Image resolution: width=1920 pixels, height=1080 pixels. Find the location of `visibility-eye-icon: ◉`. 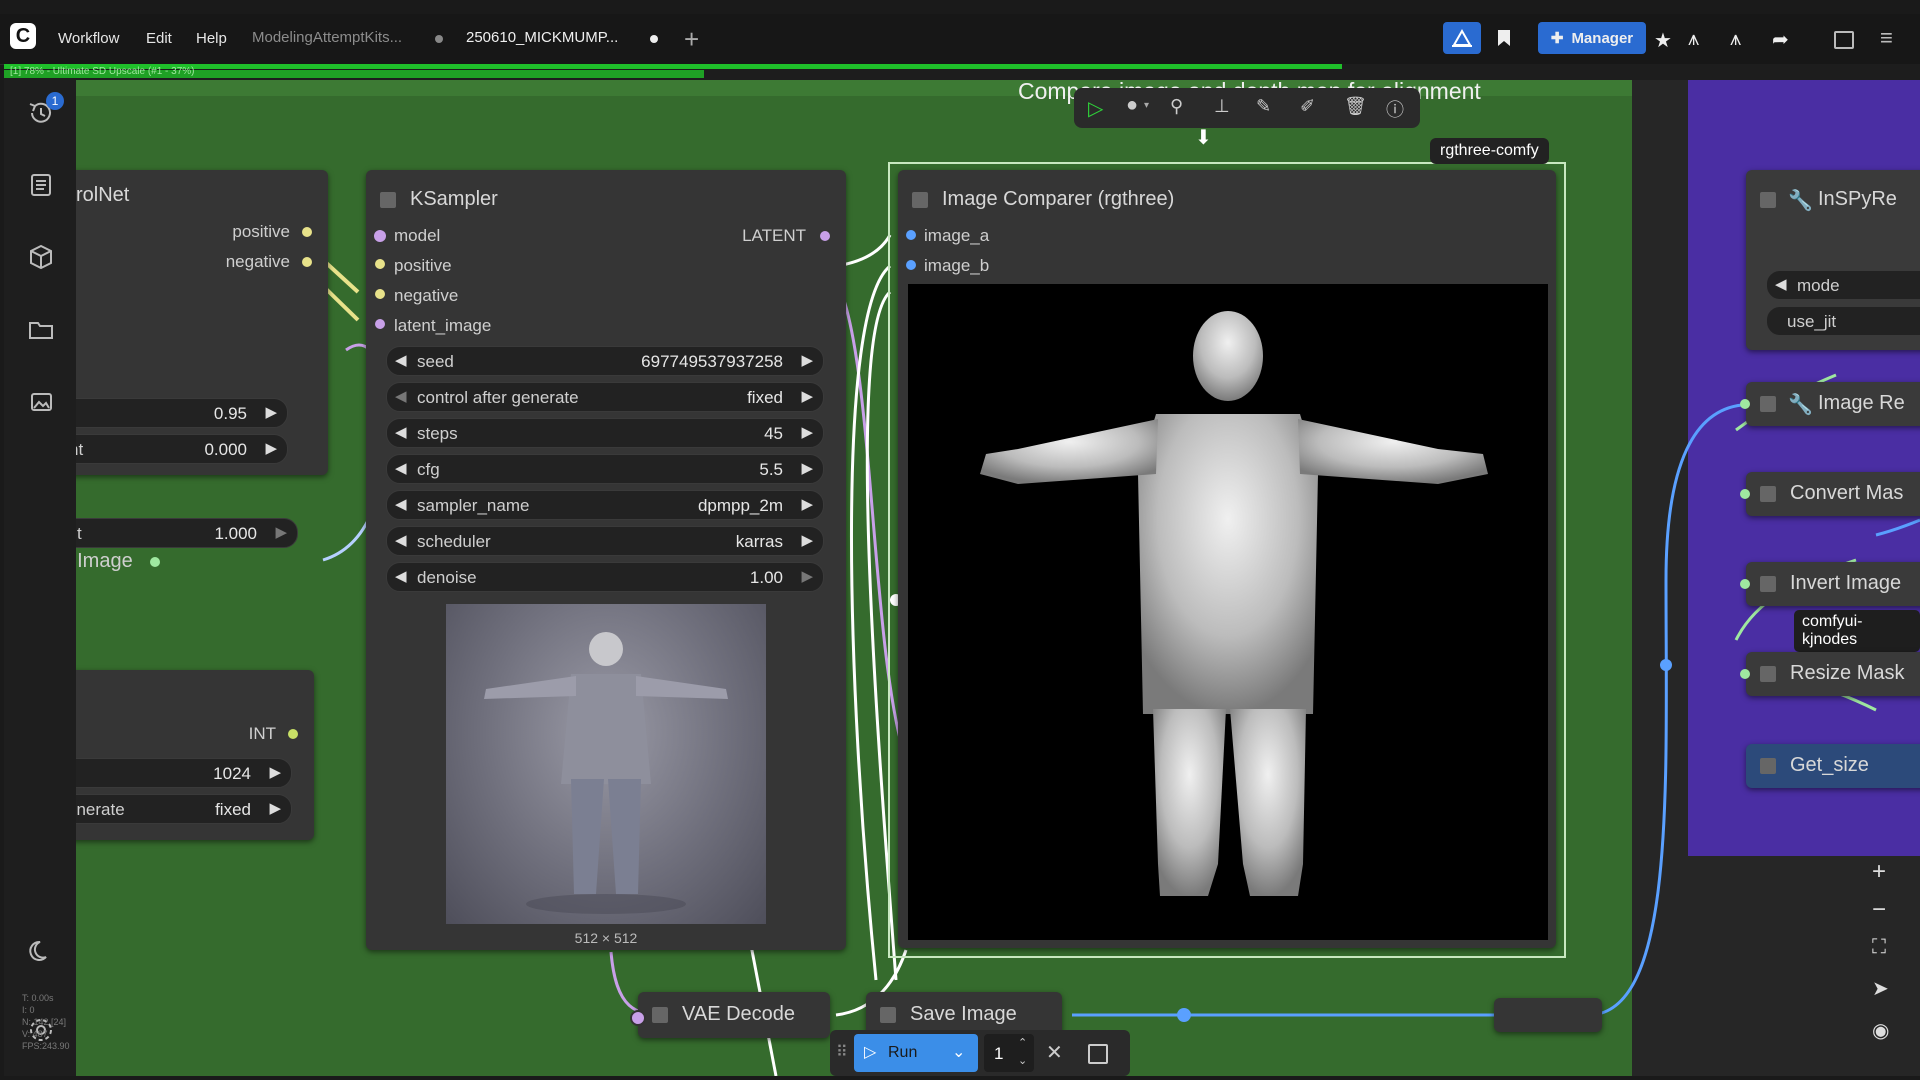

visibility-eye-icon: ◉ is located at coordinates (1880, 1030).